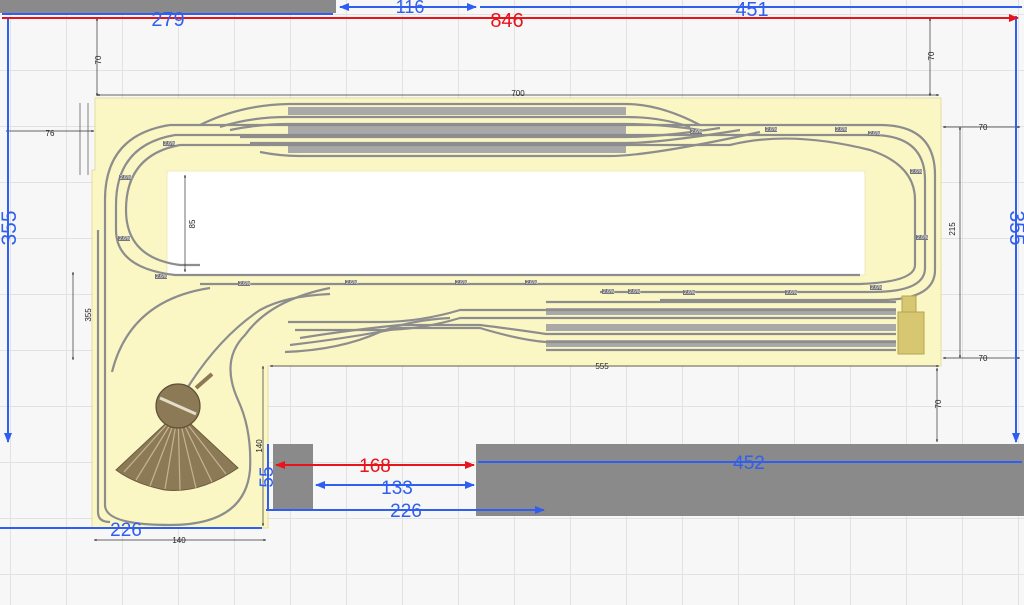 This screenshot has width=1024, height=605. Describe the element at coordinates (88, 315) in the screenshot. I see `dim-left-leg-height: 355` at that location.